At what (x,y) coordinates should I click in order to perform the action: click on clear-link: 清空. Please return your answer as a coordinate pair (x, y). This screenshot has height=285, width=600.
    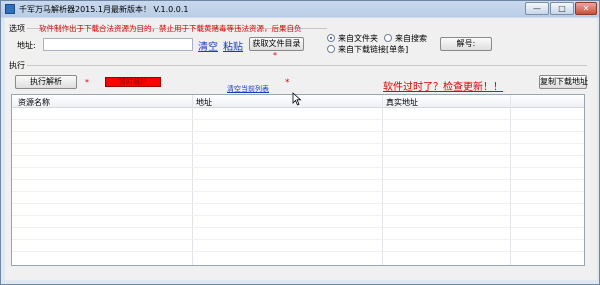
    Looking at the image, I should click on (208, 45).